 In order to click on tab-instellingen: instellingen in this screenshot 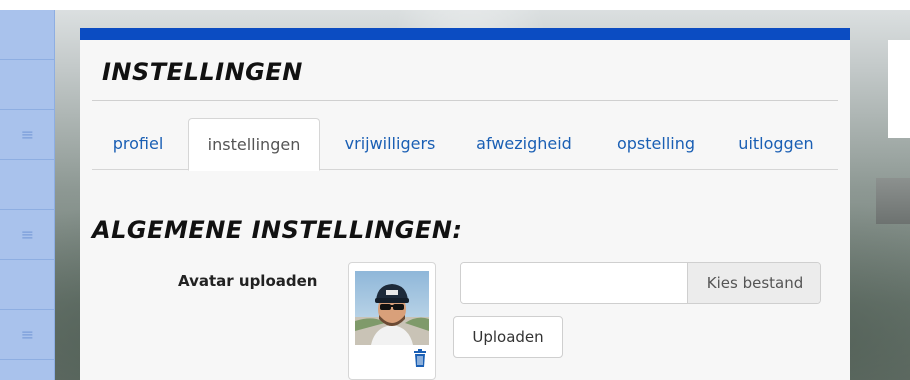, I will do `click(254, 144)`.